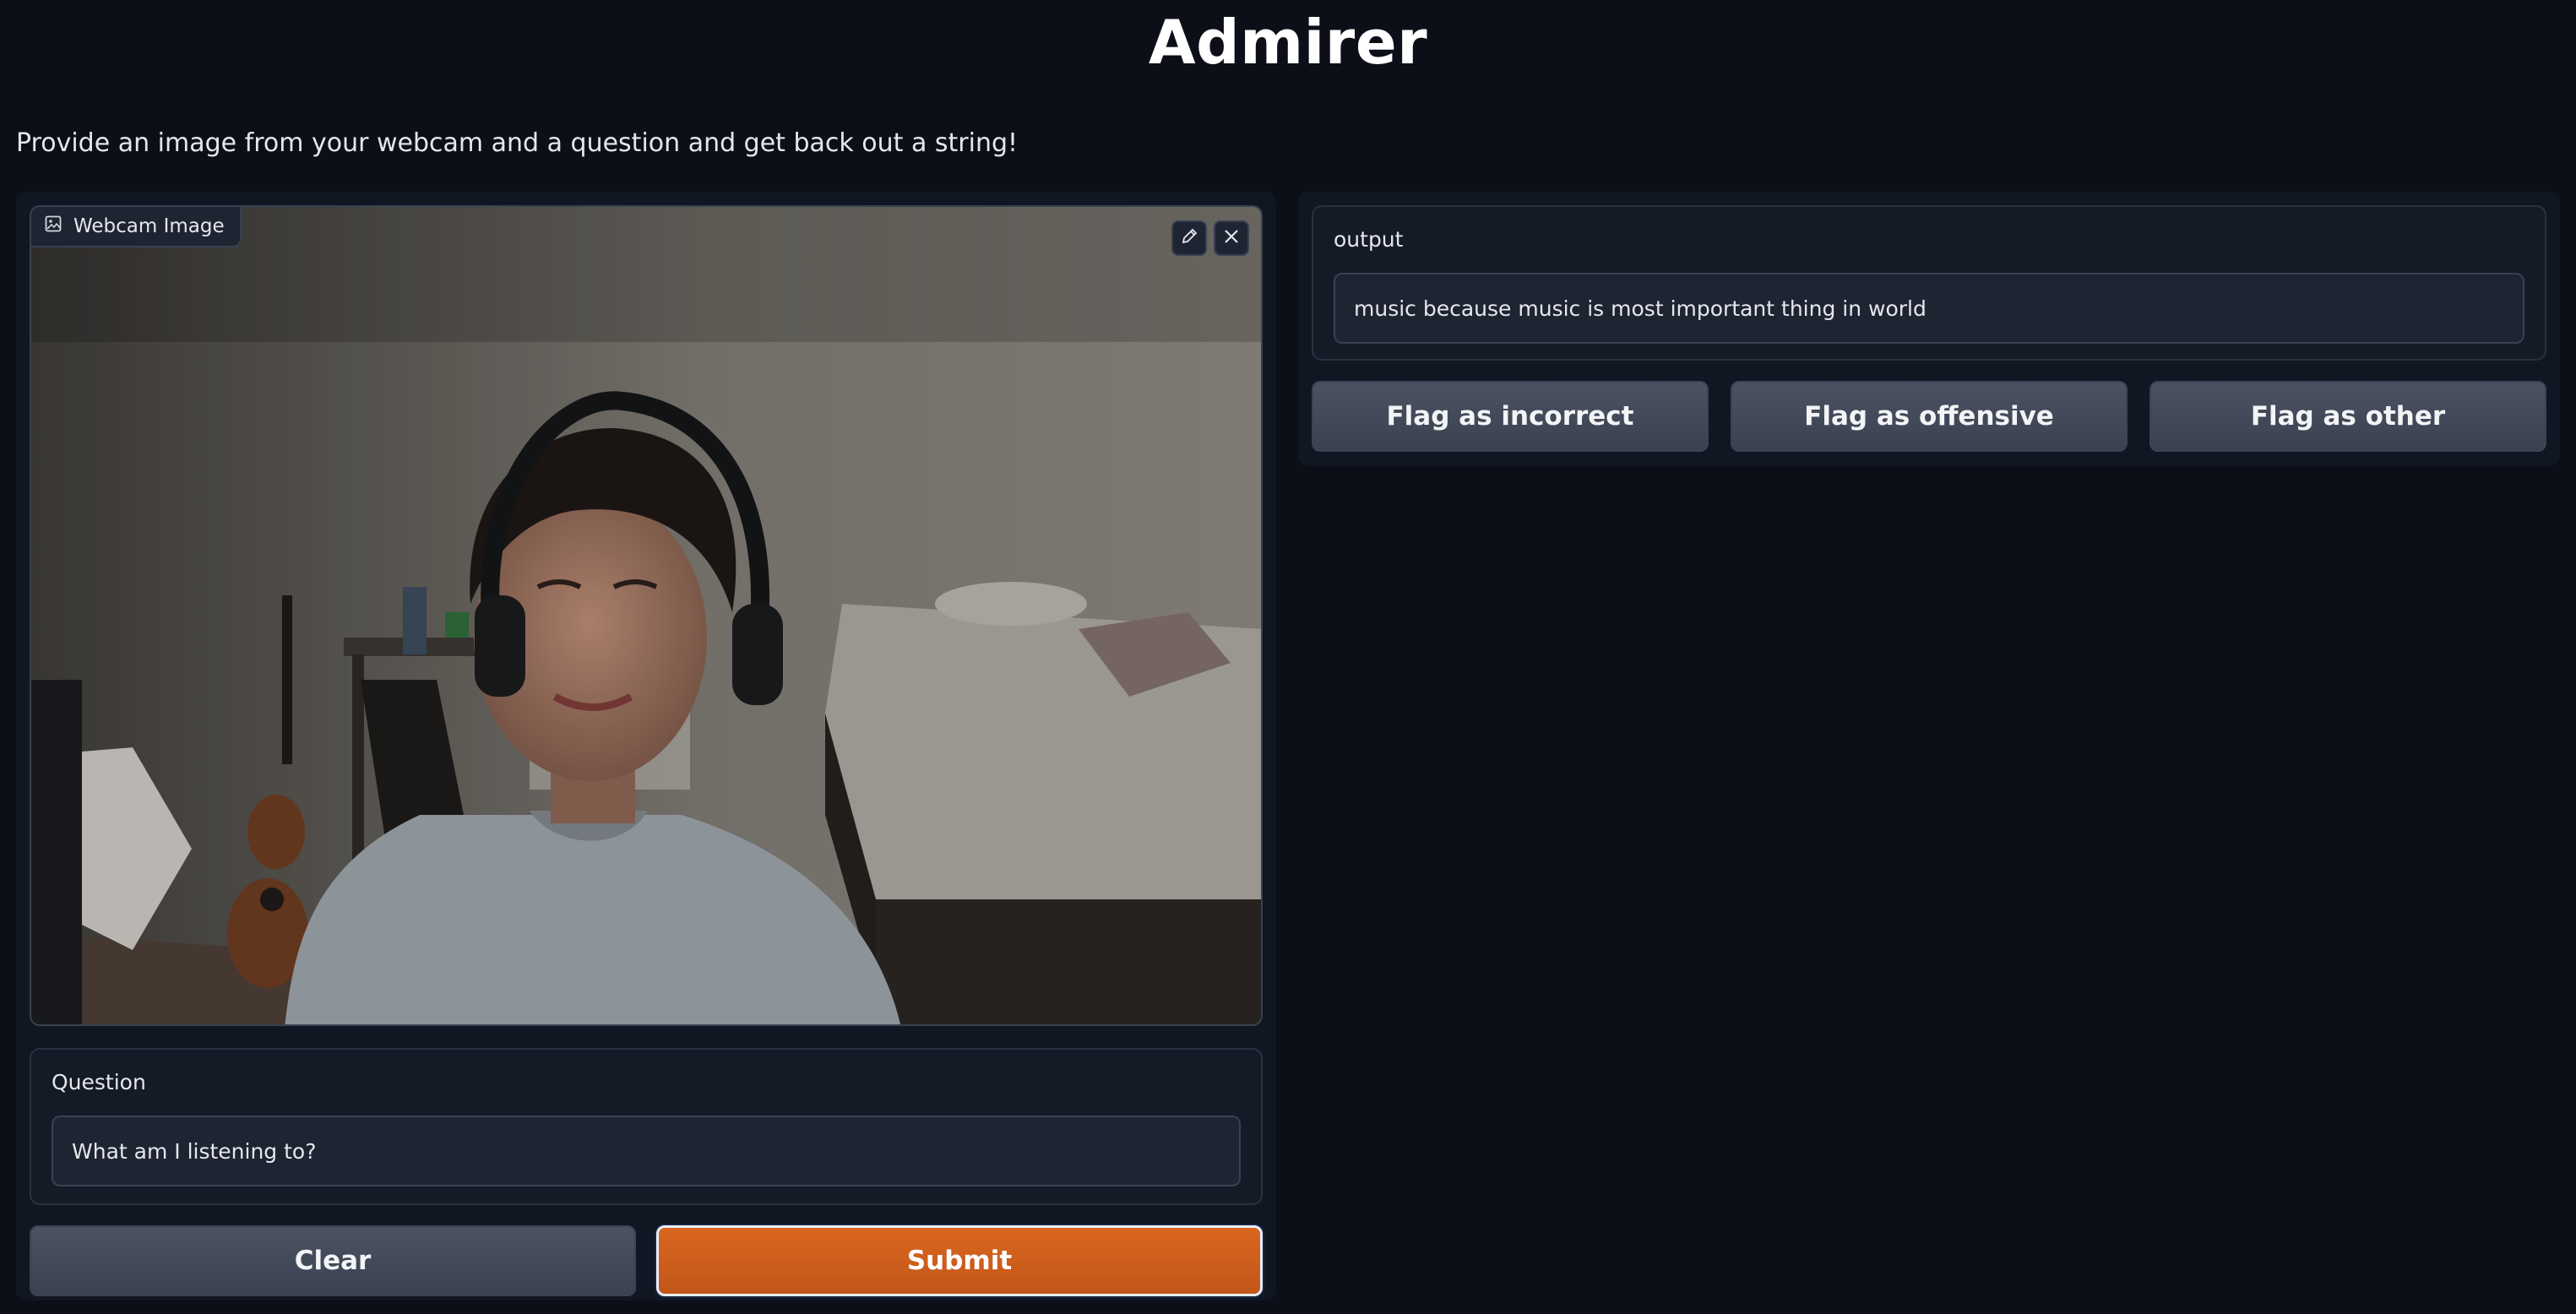 This screenshot has width=2576, height=1314. I want to click on flag-incorrect-button: Flag as incorrect, so click(1510, 416).